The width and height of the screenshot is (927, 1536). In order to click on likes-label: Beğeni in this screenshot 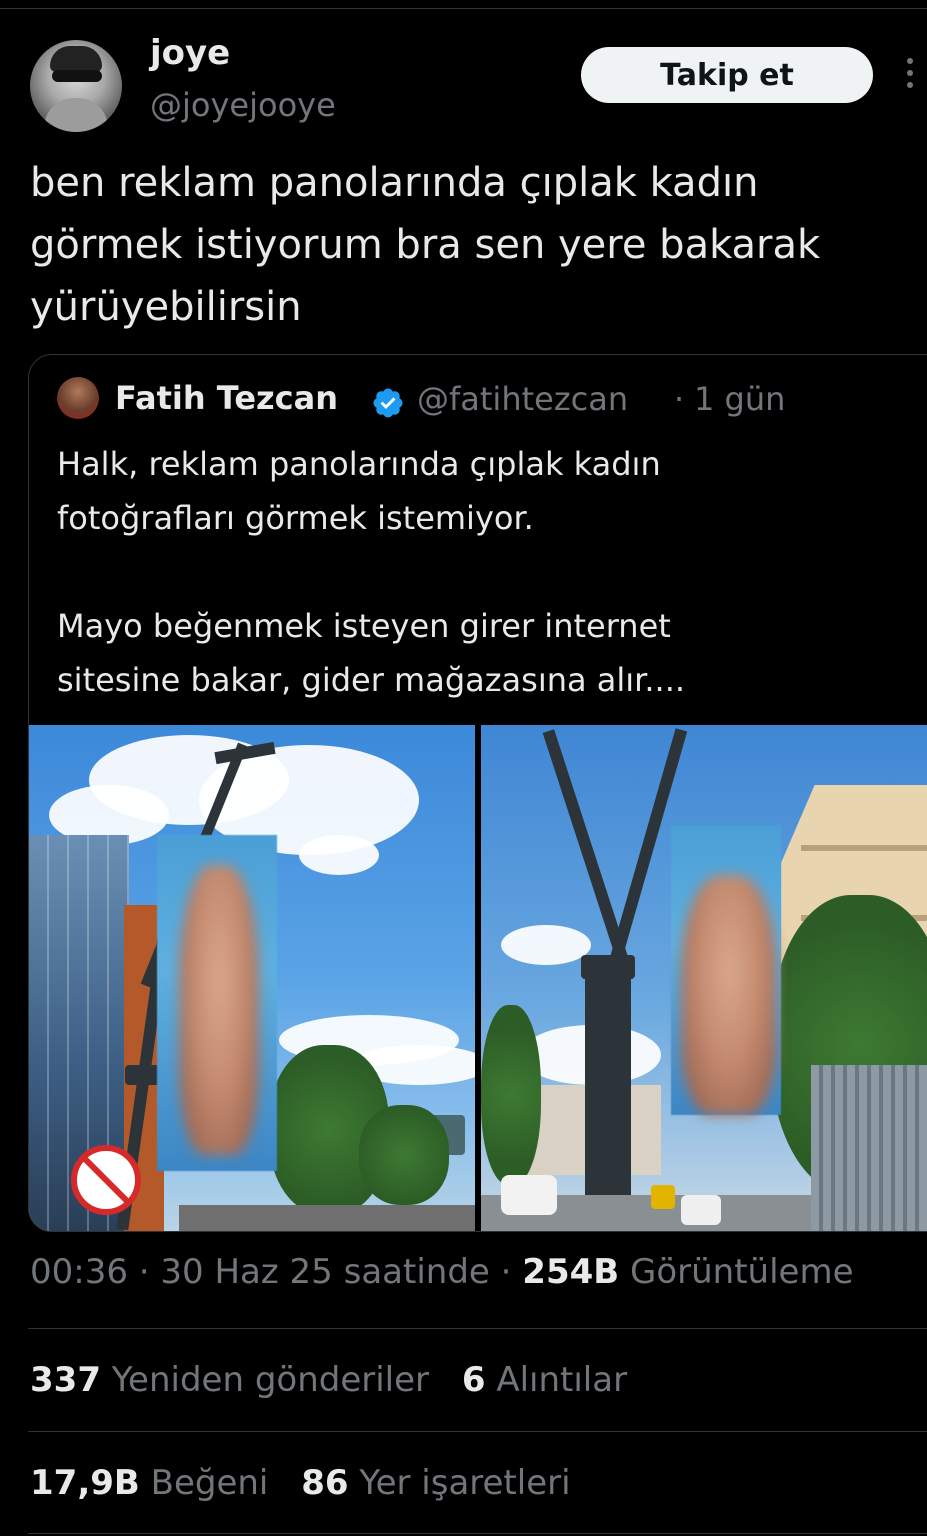, I will do `click(209, 1483)`.